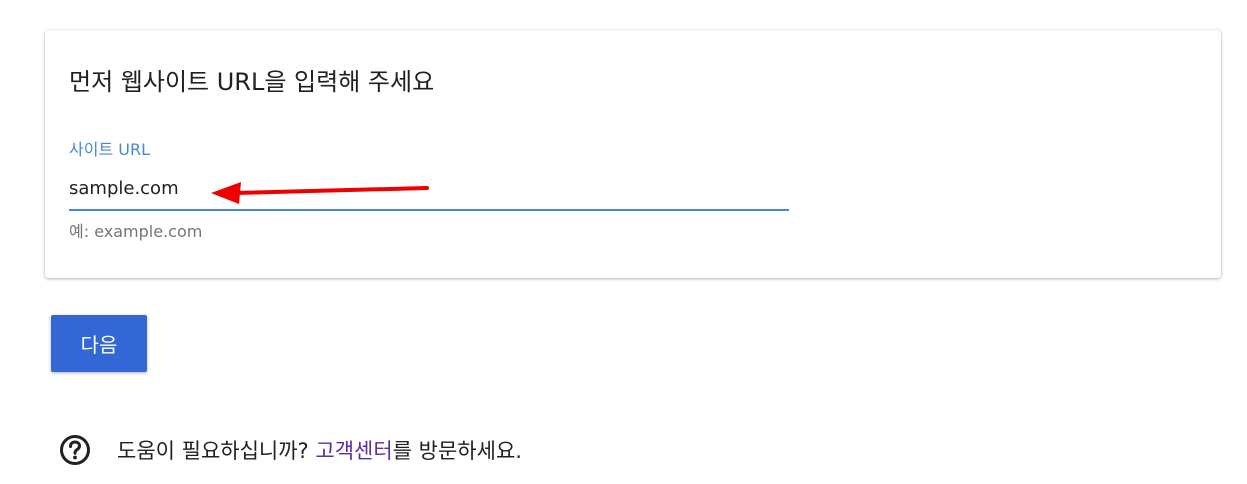 The image size is (1247, 484). Describe the element at coordinates (353, 451) in the screenshot. I see `help-center-link: 고객센터` at that location.